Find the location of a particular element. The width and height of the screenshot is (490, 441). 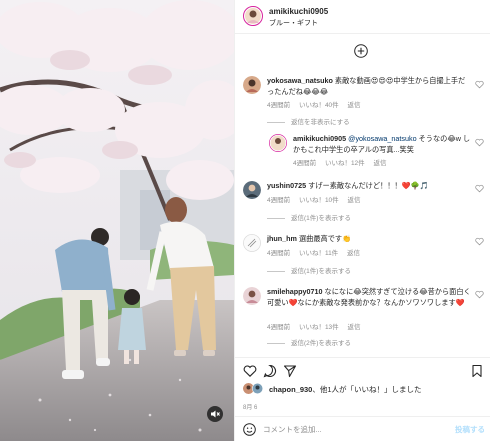

comment-text: 選曲最高です👏 is located at coordinates (325, 238).